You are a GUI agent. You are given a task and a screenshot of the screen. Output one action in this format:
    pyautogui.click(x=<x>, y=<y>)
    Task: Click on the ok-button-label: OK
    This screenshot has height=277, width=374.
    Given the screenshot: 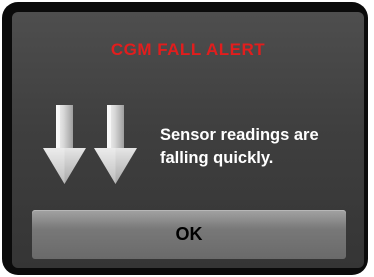 What is the action you would take?
    pyautogui.click(x=189, y=234)
    